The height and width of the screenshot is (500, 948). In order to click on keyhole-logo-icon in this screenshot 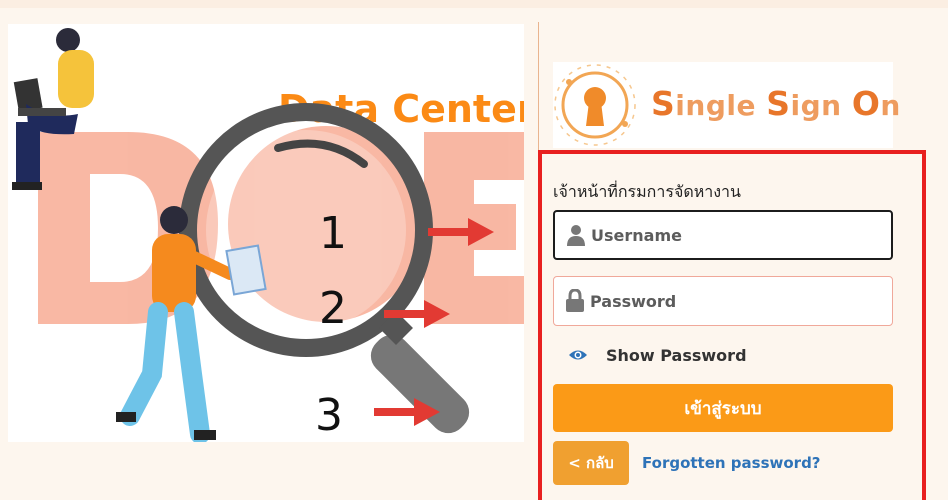, I will do `click(595, 105)`.